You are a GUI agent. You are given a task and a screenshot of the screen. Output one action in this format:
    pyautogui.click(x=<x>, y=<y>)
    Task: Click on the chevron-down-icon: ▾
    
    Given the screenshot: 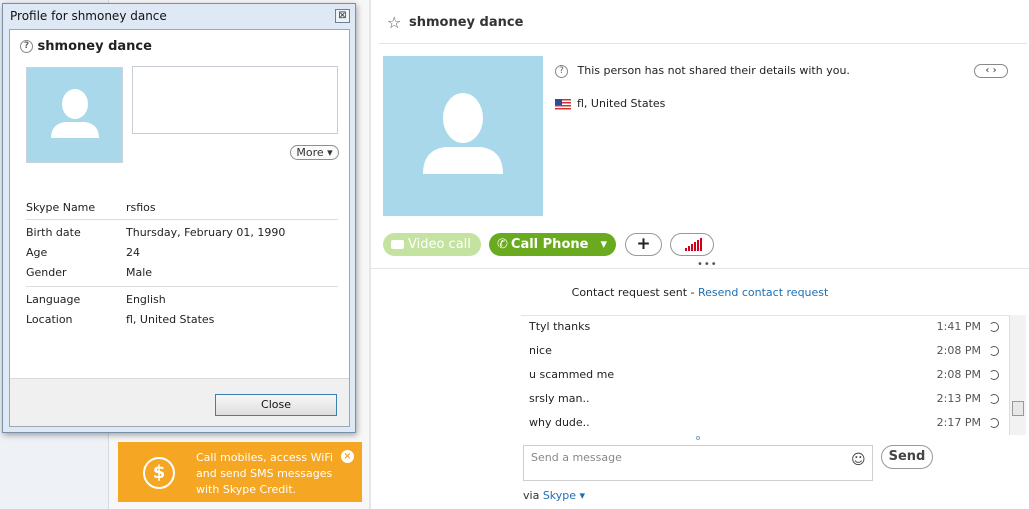 What is the action you would take?
    pyautogui.click(x=603, y=244)
    